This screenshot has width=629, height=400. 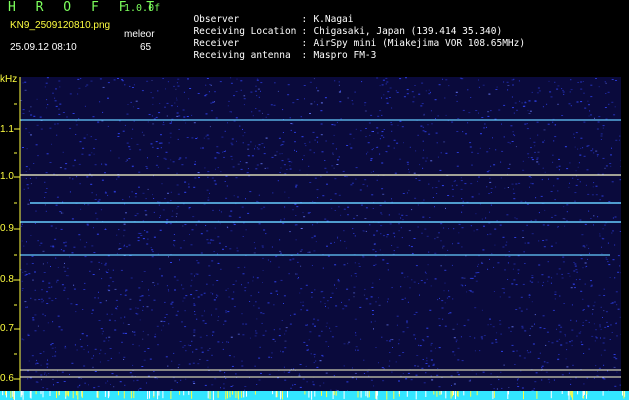 I want to click on strip-noise, so click(x=314, y=395).